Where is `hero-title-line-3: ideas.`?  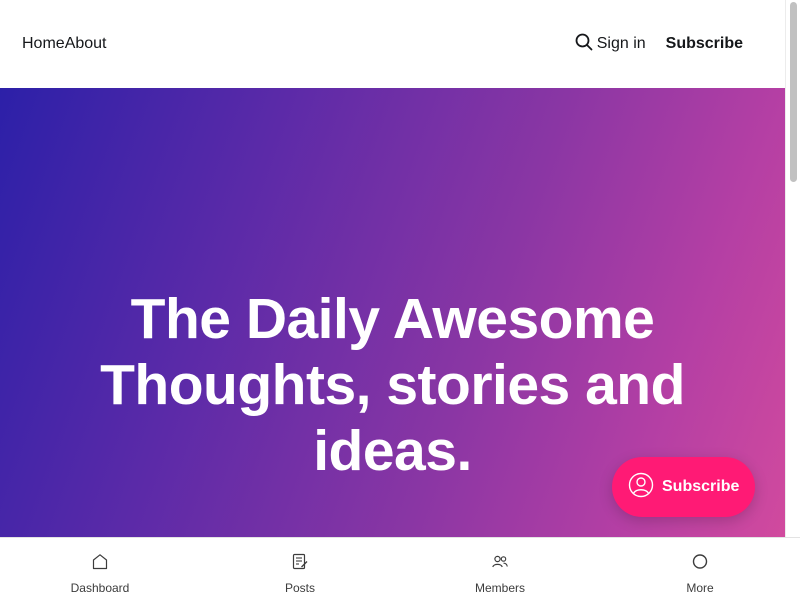 hero-title-line-3: ideas. is located at coordinates (392, 451).